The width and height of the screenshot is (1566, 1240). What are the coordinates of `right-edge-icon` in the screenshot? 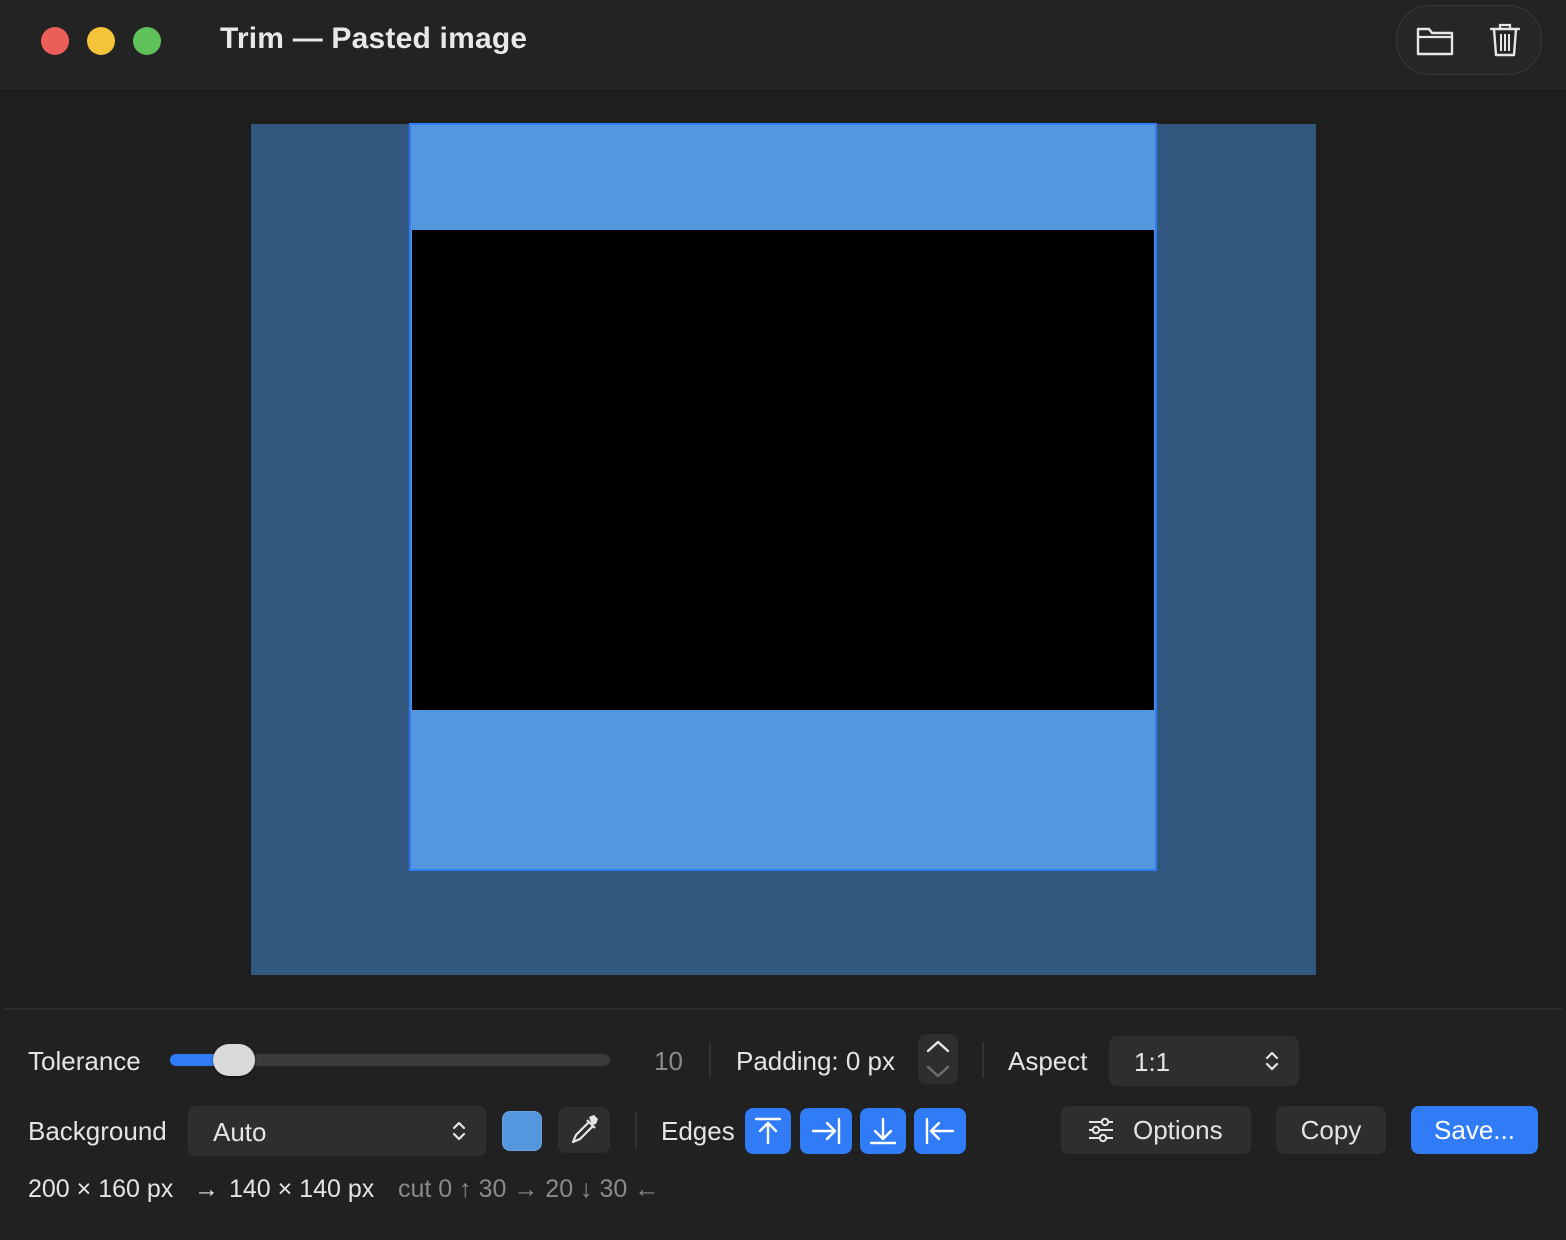 It's located at (826, 1131).